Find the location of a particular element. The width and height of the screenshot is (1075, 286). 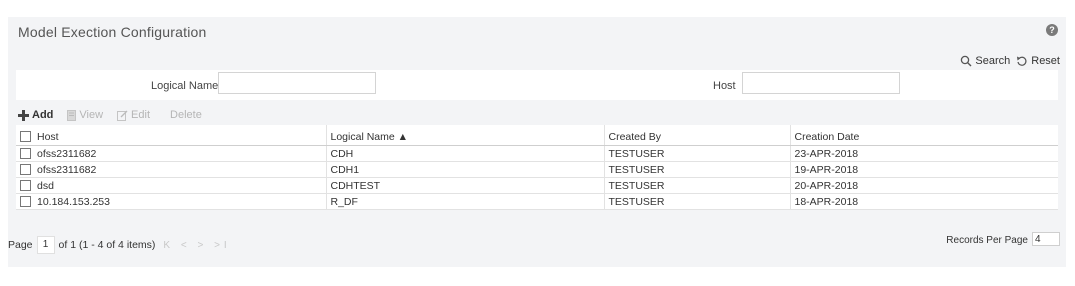

view-label: View is located at coordinates (91, 115).